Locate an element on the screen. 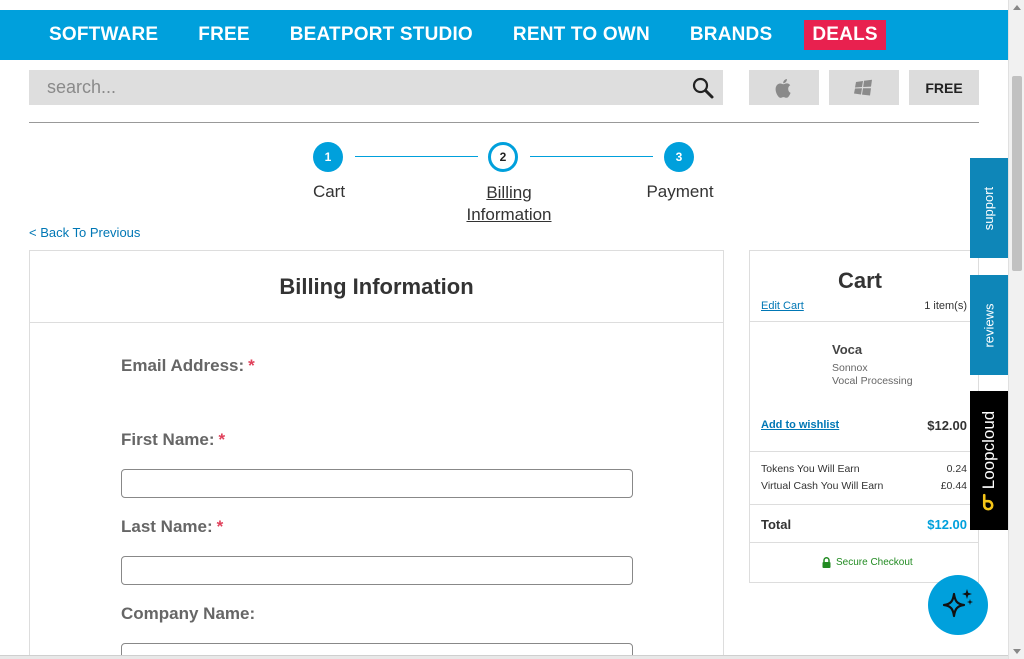 This screenshot has width=1024, height=659. last-name-field is located at coordinates (377, 570).